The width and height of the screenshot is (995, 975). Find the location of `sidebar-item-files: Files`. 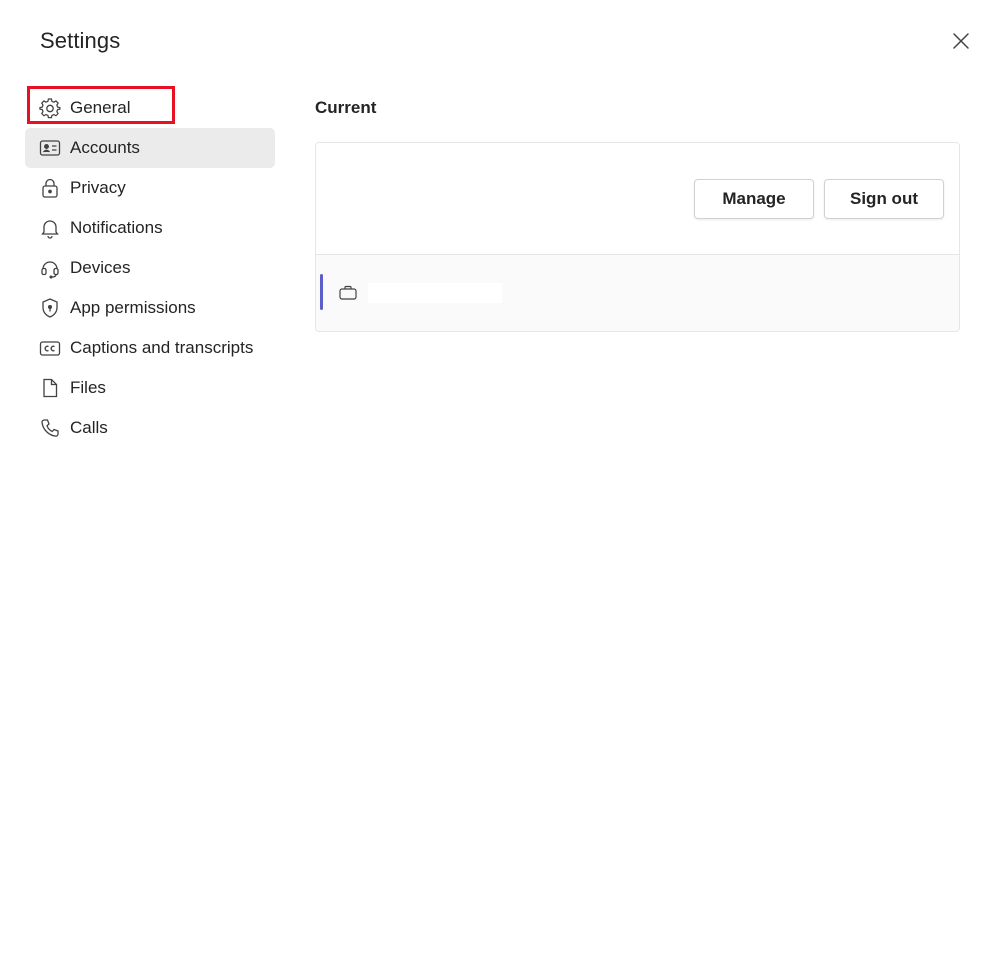

sidebar-item-files: Files is located at coordinates (150, 388).